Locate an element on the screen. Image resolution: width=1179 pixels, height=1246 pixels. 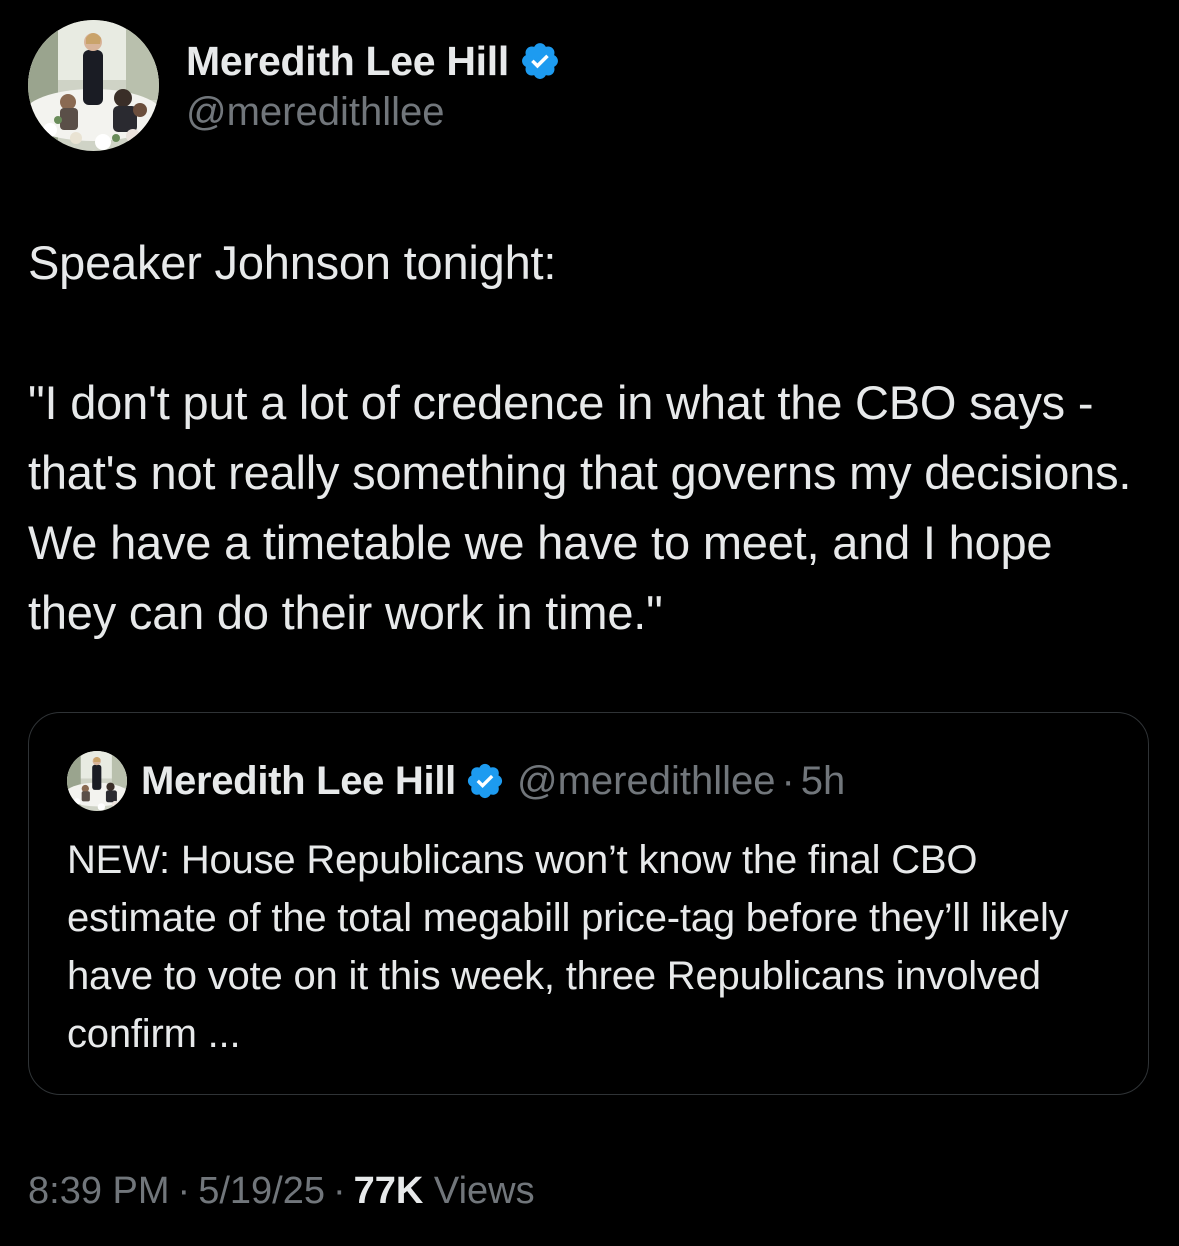
views-label: Views is located at coordinates (484, 1191).